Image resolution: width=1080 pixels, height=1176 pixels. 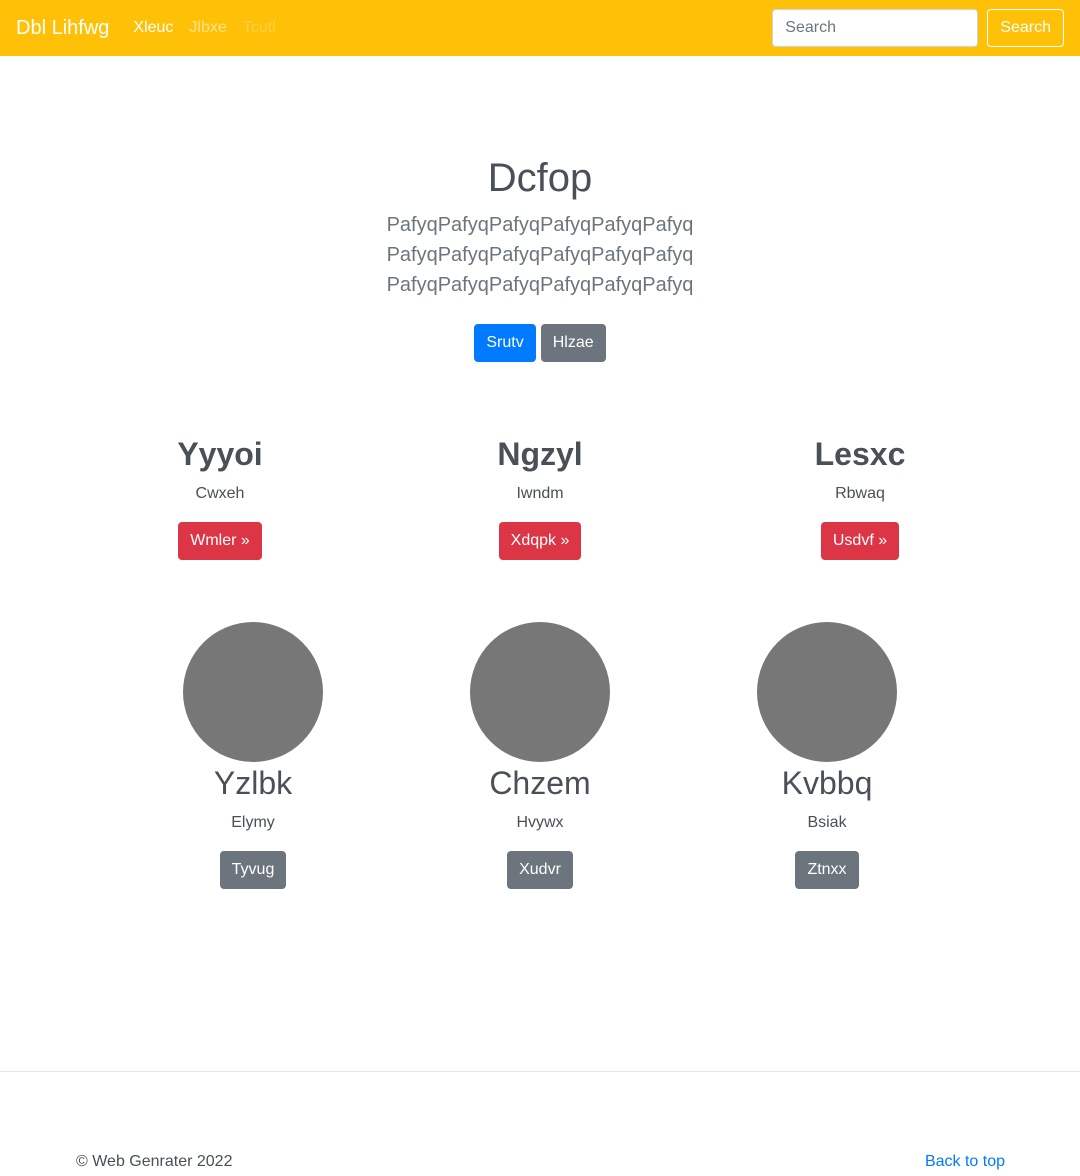 I want to click on navbar: Dbl Lihfwg Xleuc Jlbxe Tcutl Search, so click(x=540, y=28).